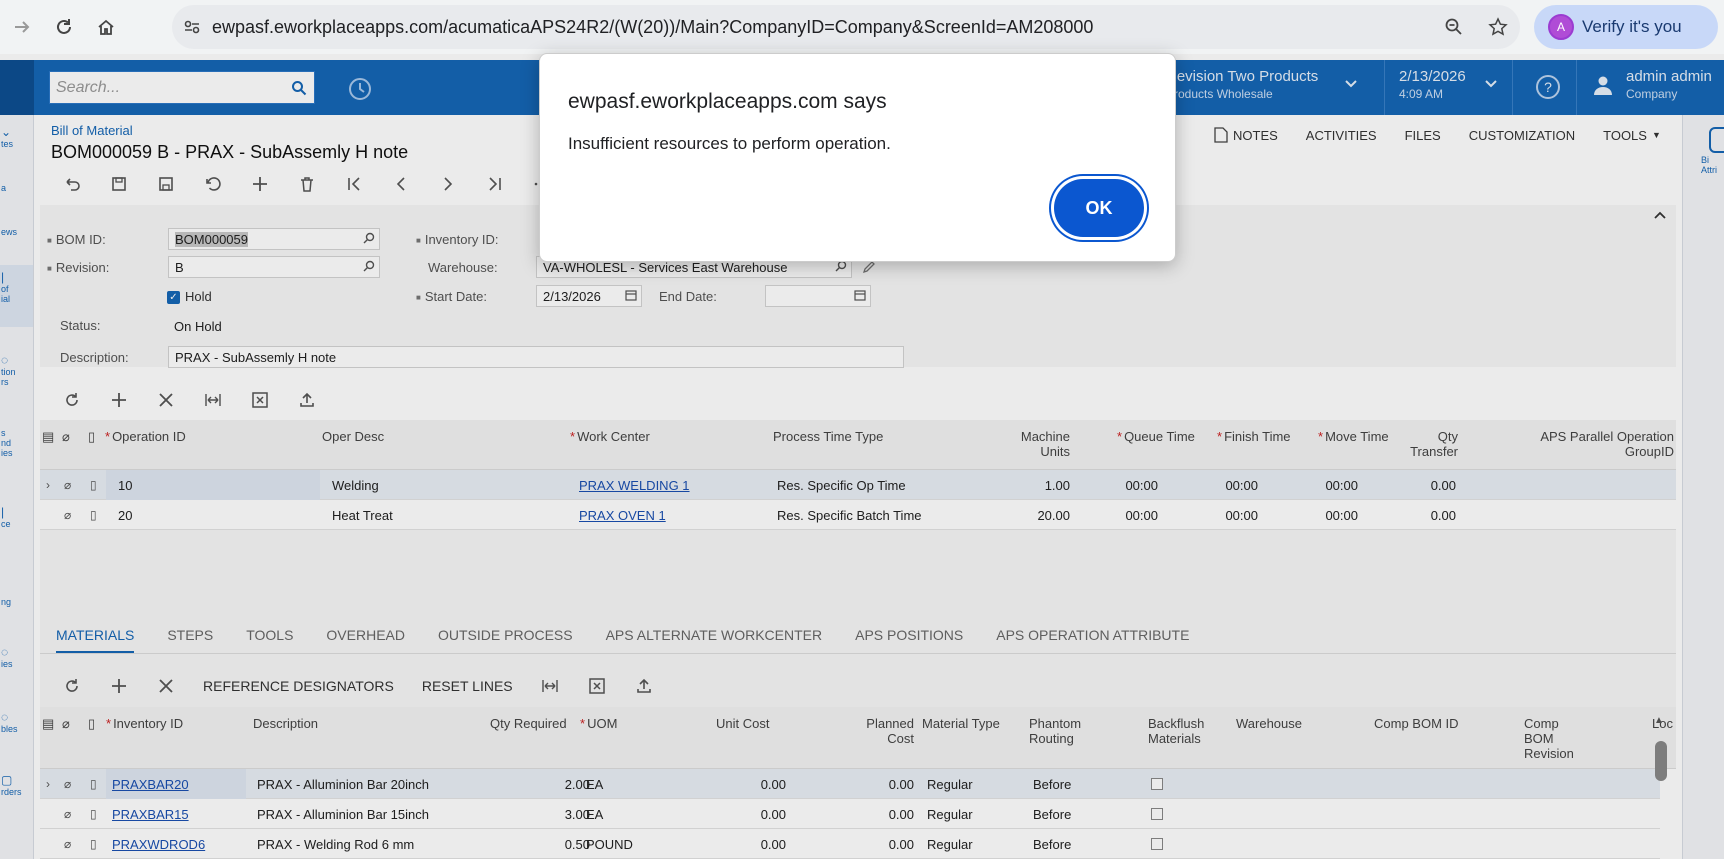  What do you see at coordinates (1099, 208) in the screenshot?
I see `ok-button: OK` at bounding box center [1099, 208].